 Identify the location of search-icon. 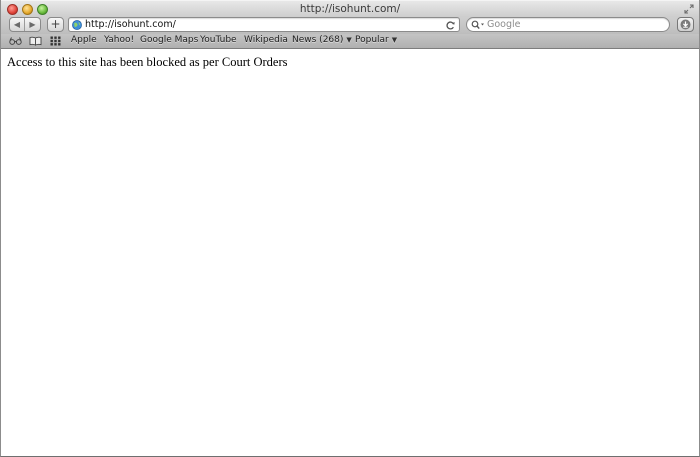
(478, 25).